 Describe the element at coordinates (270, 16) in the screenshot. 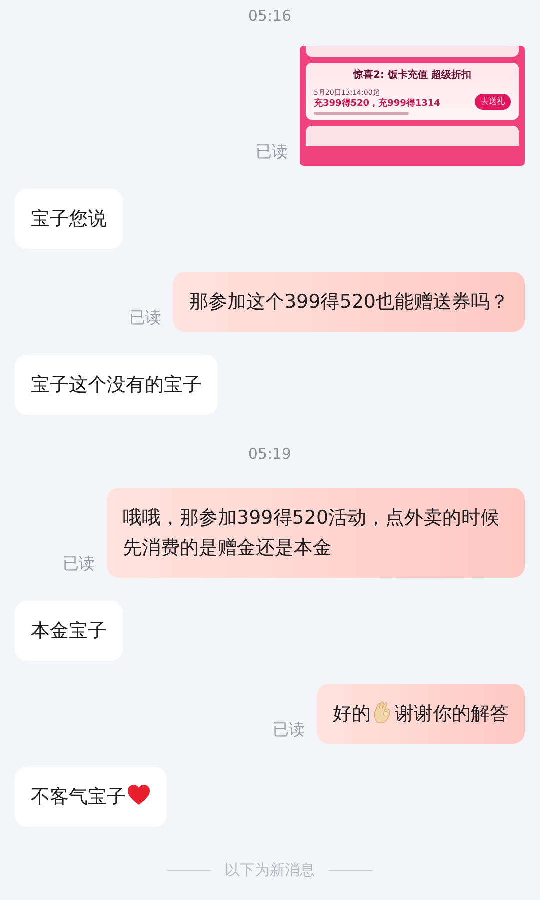

I see `timestamp: 05:16` at that location.